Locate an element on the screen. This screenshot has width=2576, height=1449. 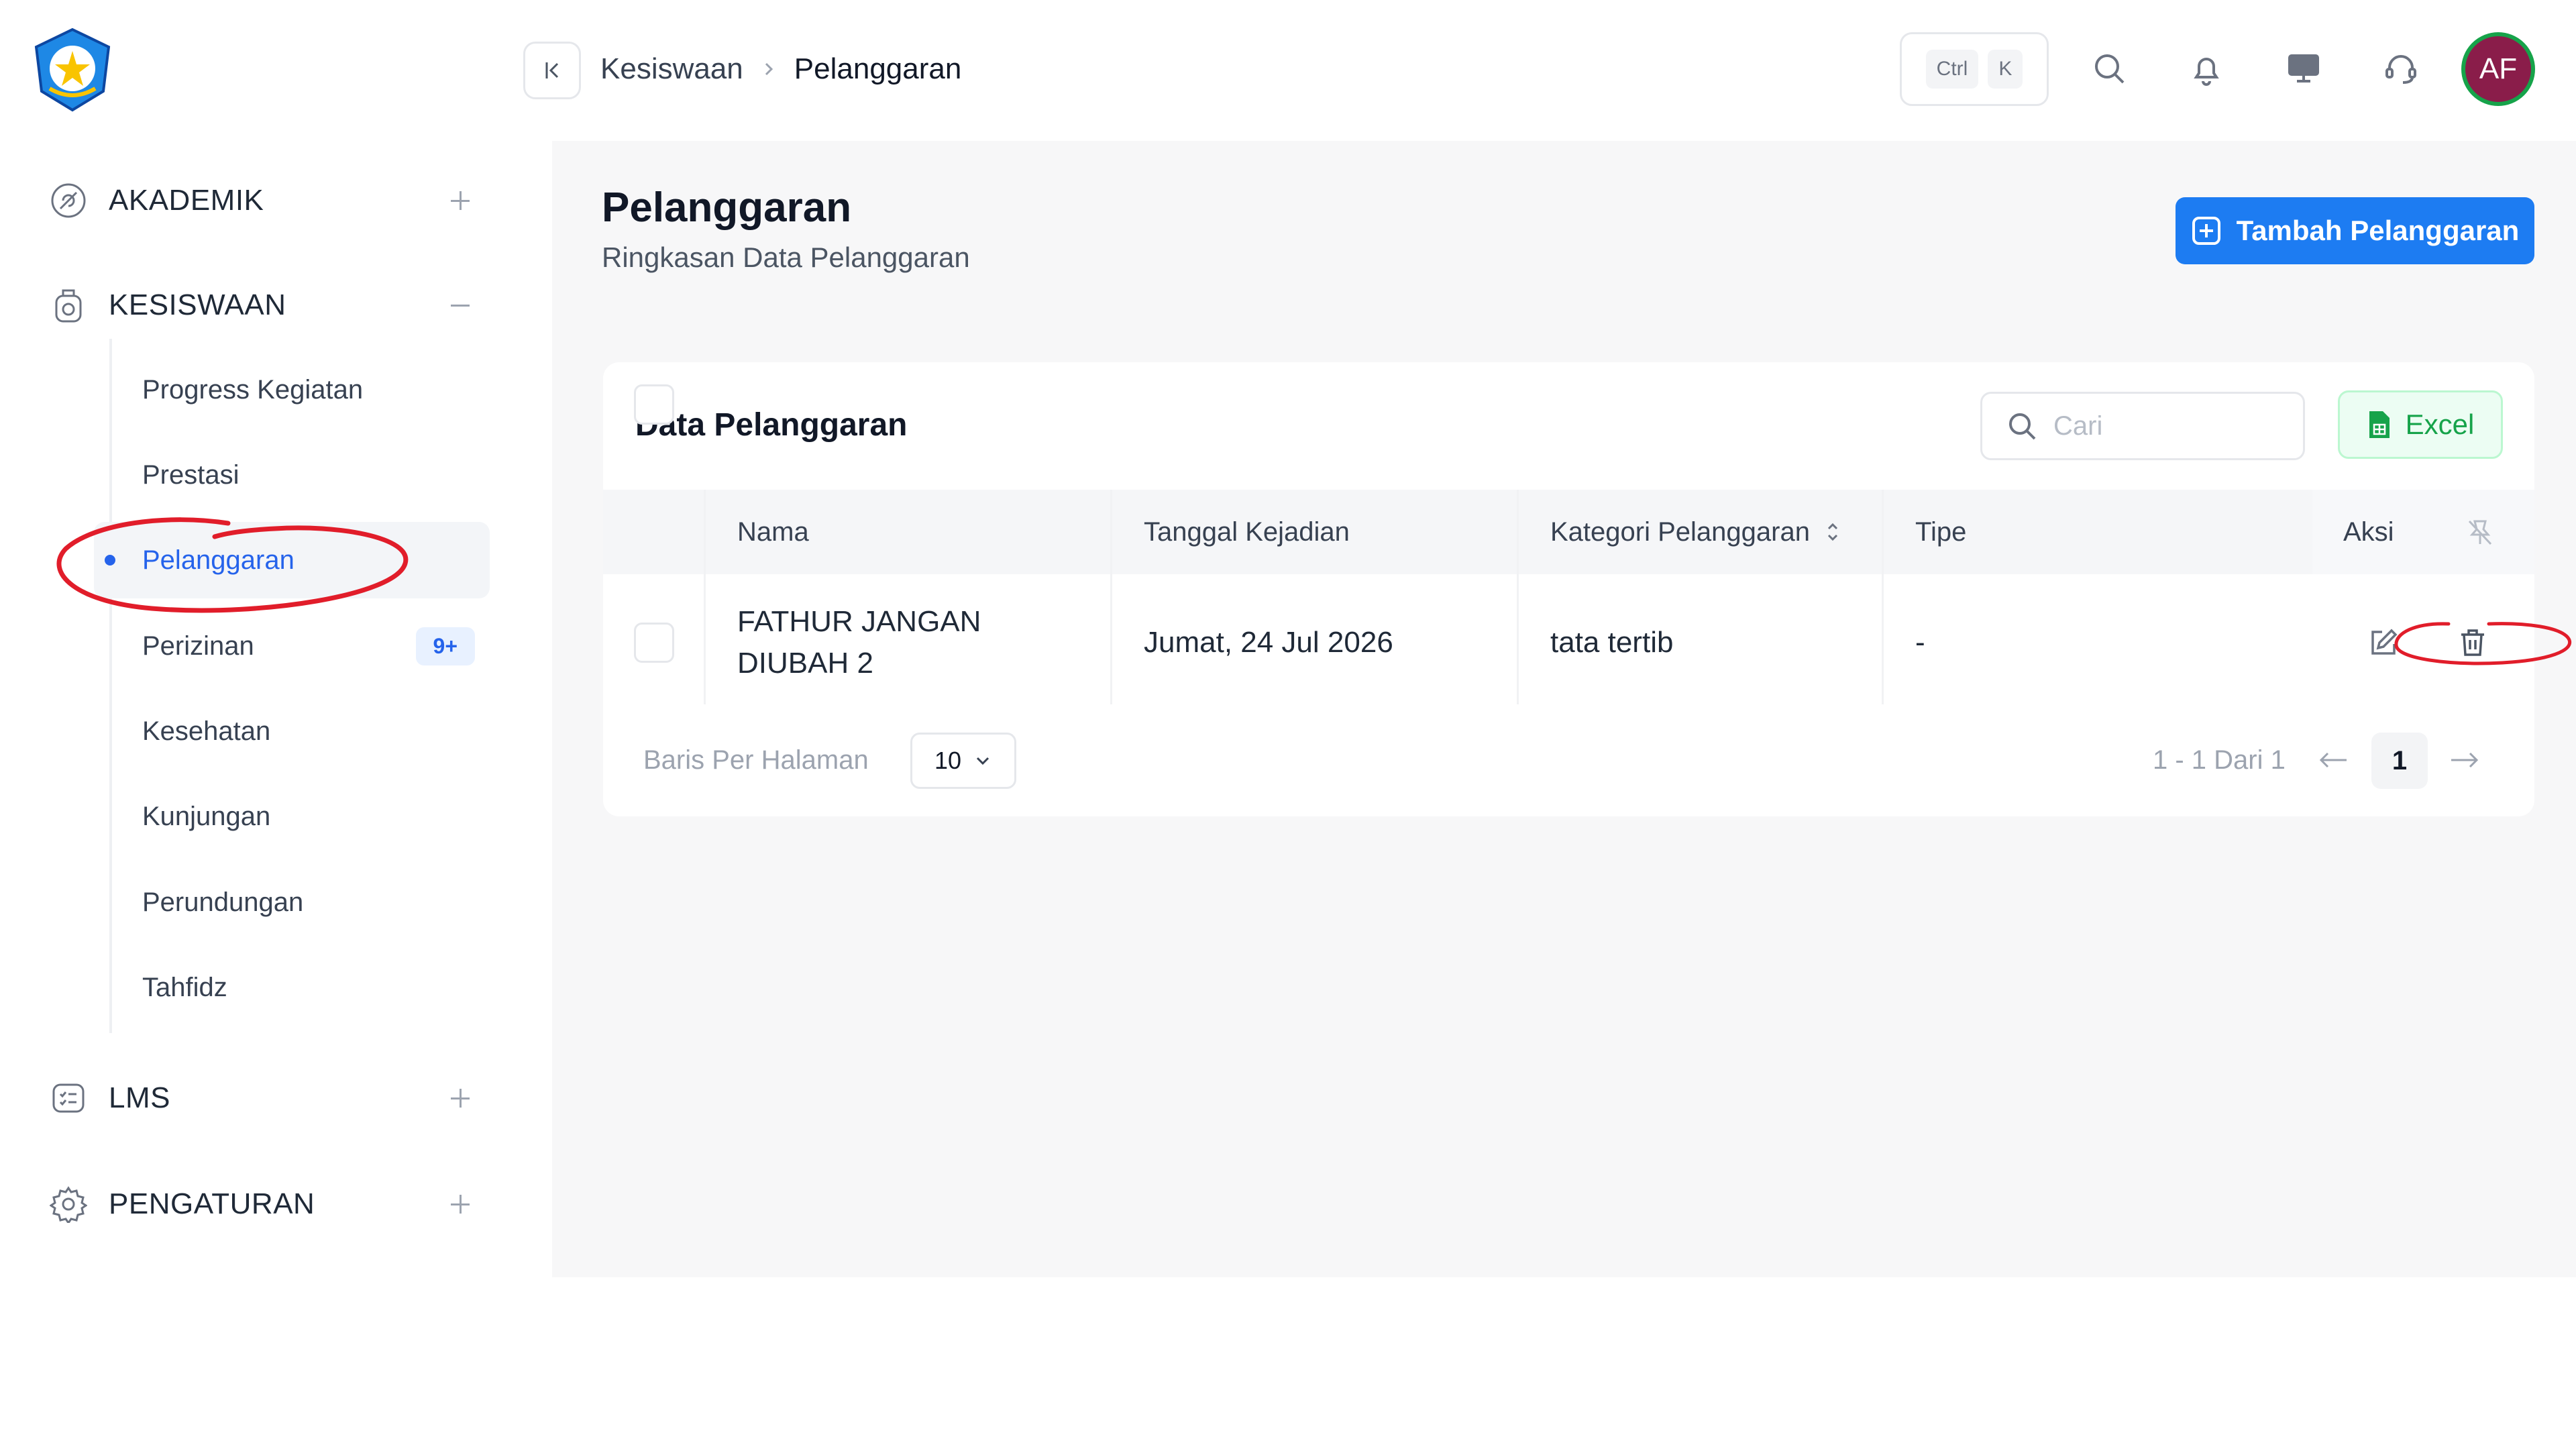
sidebar-item-label: Perundungan is located at coordinates (223, 902).